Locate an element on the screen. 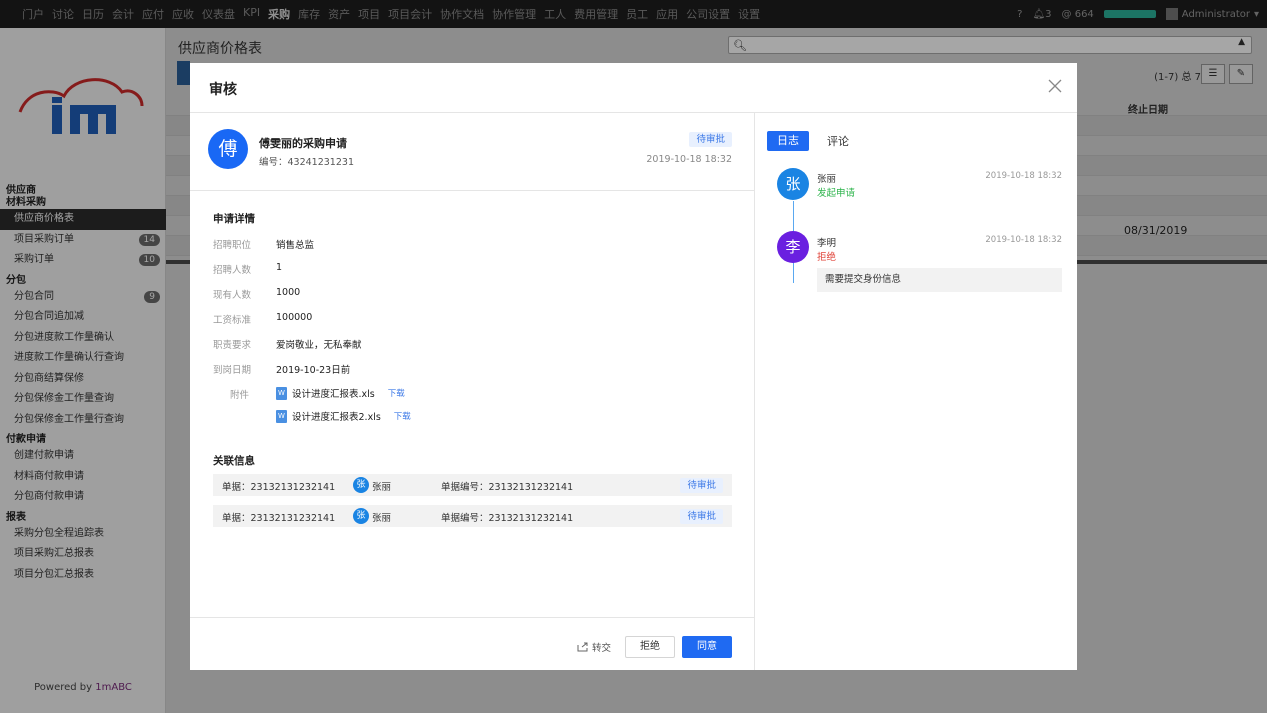 The width and height of the screenshot is (1267, 713). request-title: 傅雯丽的采购申请 is located at coordinates (303, 143).